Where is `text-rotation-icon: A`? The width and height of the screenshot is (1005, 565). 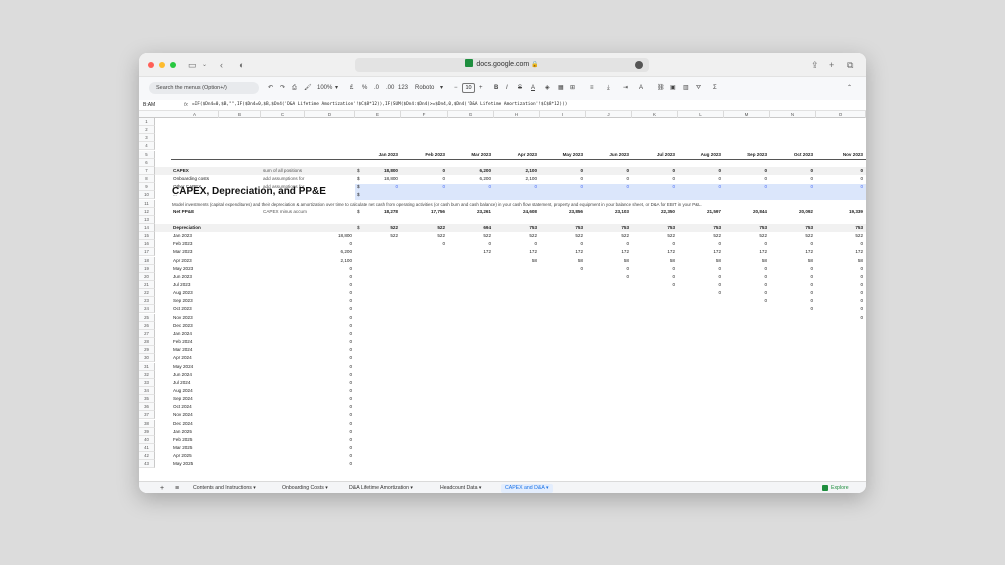
text-rotation-icon: A is located at coordinates (641, 88).